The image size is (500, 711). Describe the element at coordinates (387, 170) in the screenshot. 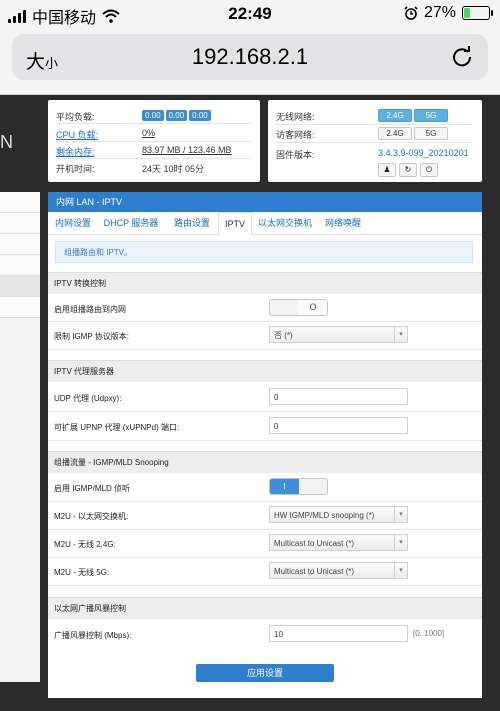

I see `user-button: ♟` at that location.